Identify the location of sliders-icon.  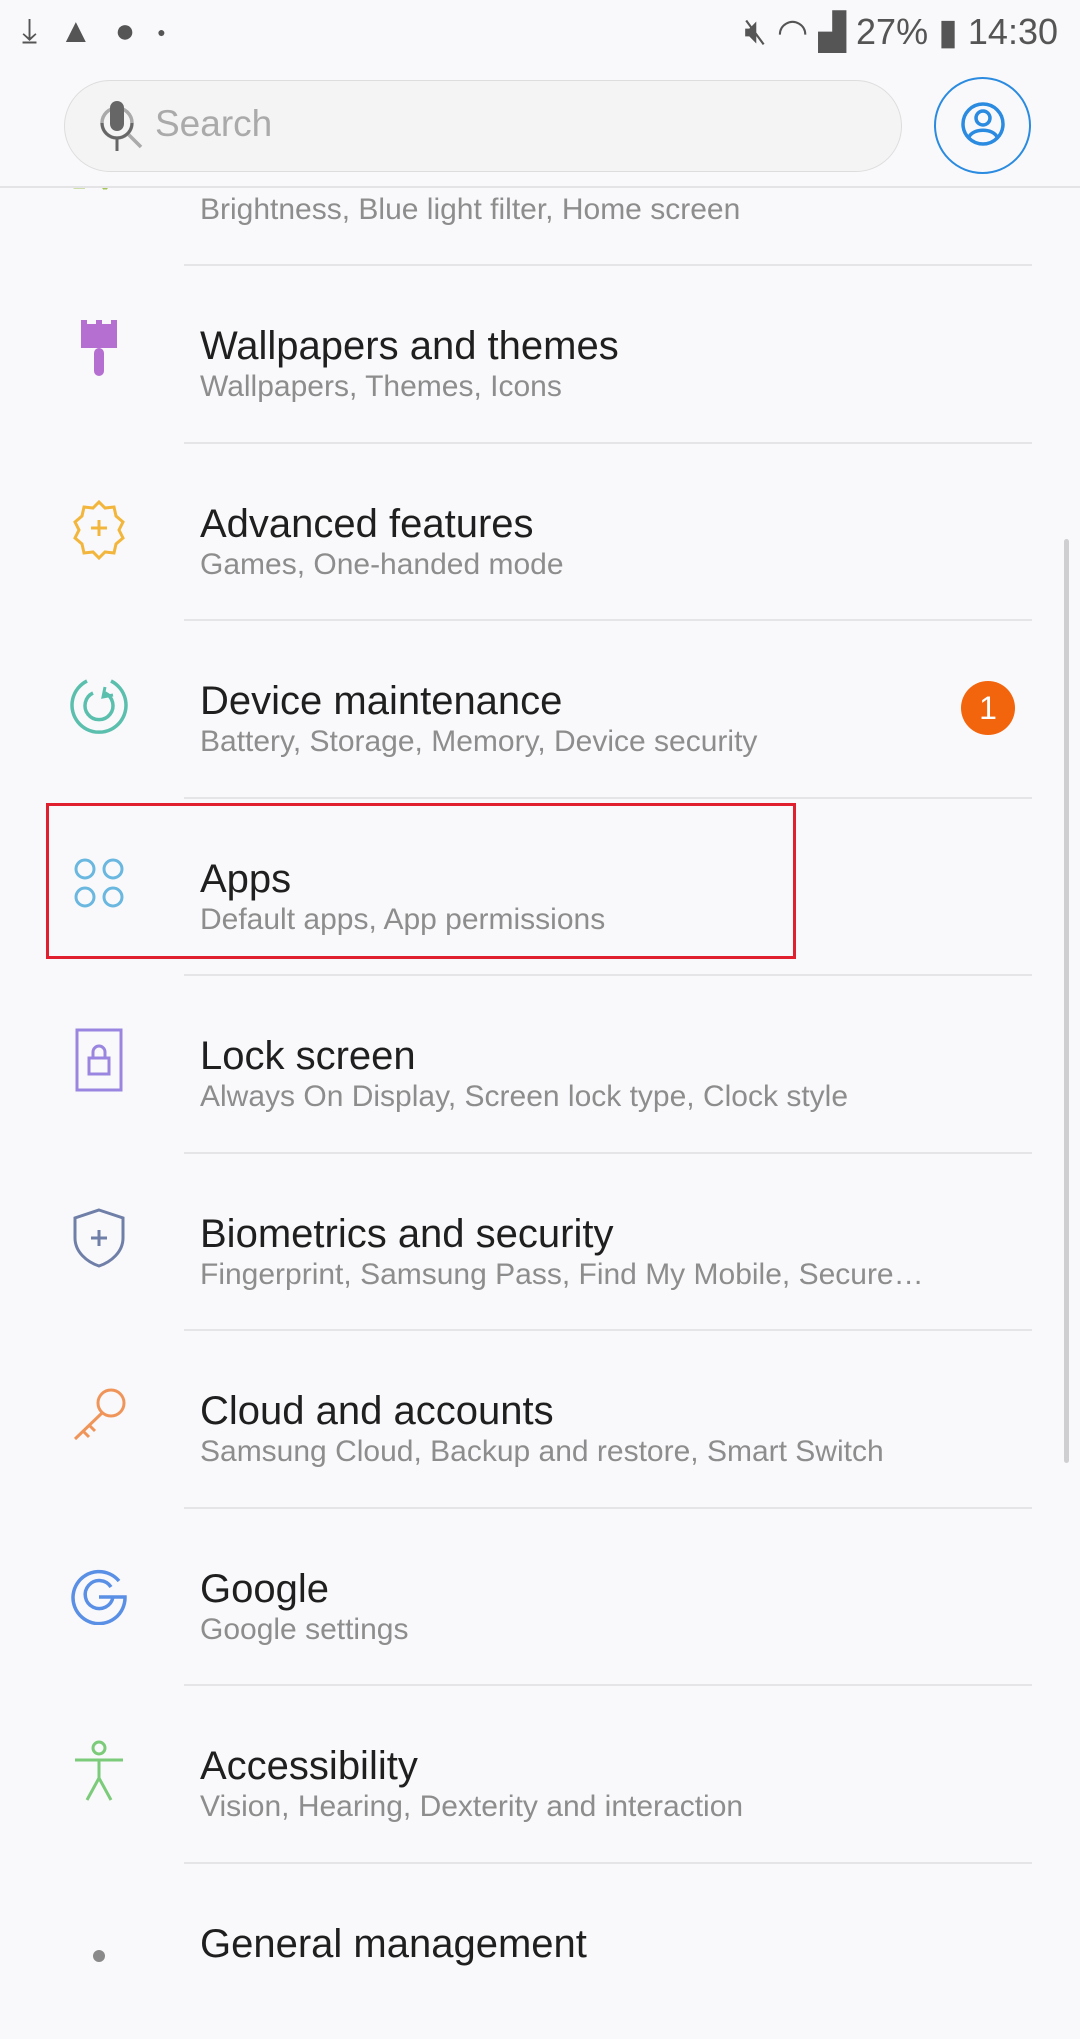
(99, 1955).